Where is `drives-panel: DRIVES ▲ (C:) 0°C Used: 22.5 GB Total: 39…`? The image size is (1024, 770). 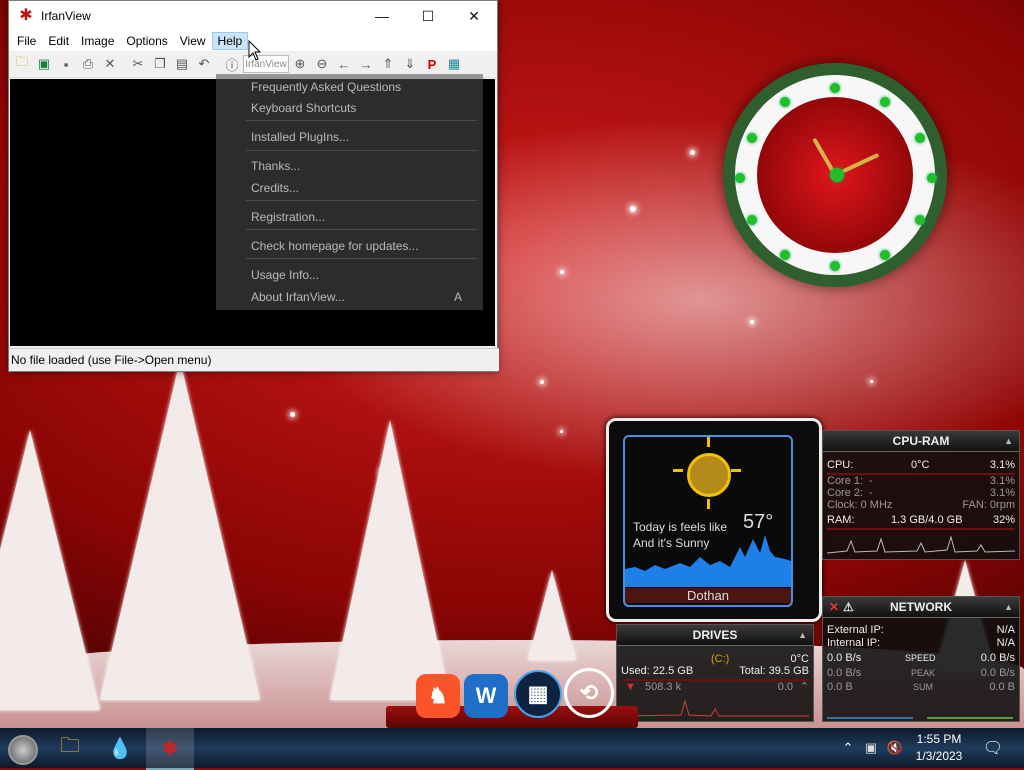
drives-panel: DRIVES ▲ (C:) 0°C Used: 22.5 GB Total: 39… is located at coordinates (715, 673).